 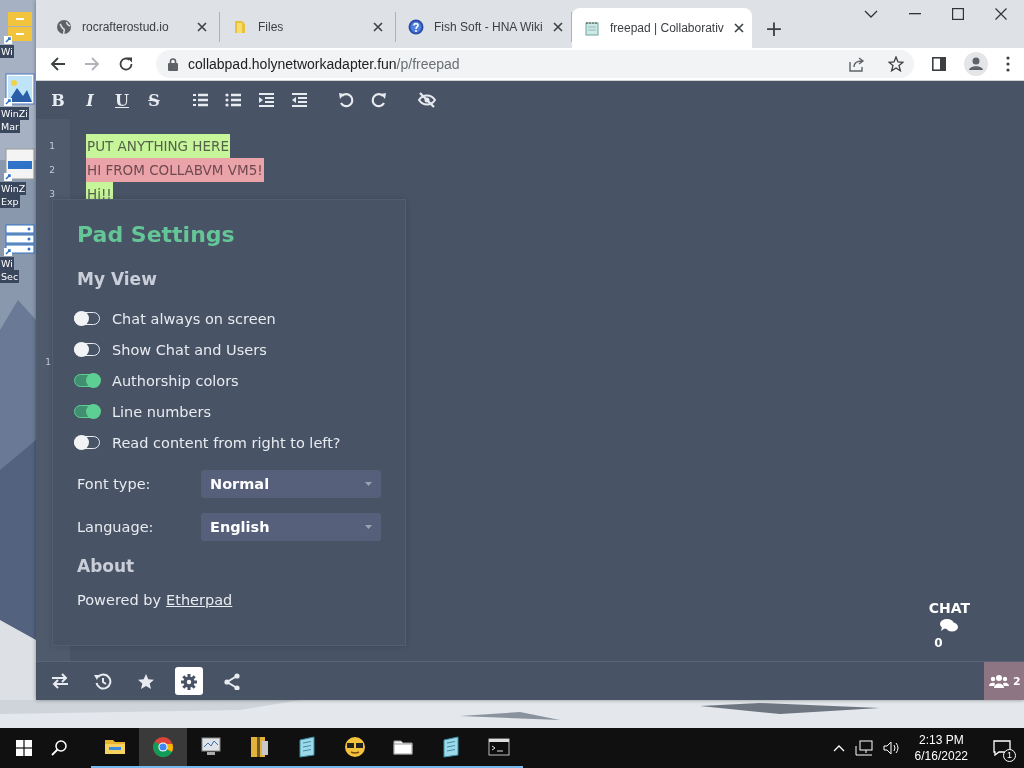 What do you see at coordinates (24, 748) in the screenshot?
I see `windows-start-icon` at bounding box center [24, 748].